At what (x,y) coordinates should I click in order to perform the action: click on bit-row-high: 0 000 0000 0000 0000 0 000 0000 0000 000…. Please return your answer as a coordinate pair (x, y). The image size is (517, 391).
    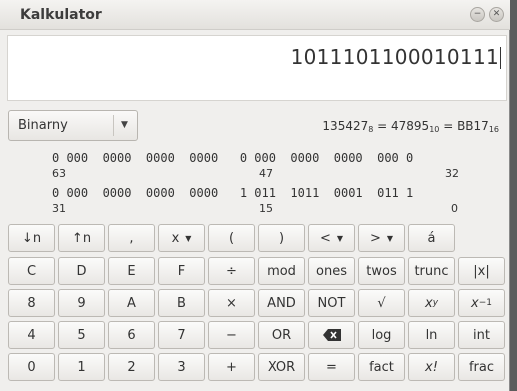
    Looking at the image, I should click on (232, 158).